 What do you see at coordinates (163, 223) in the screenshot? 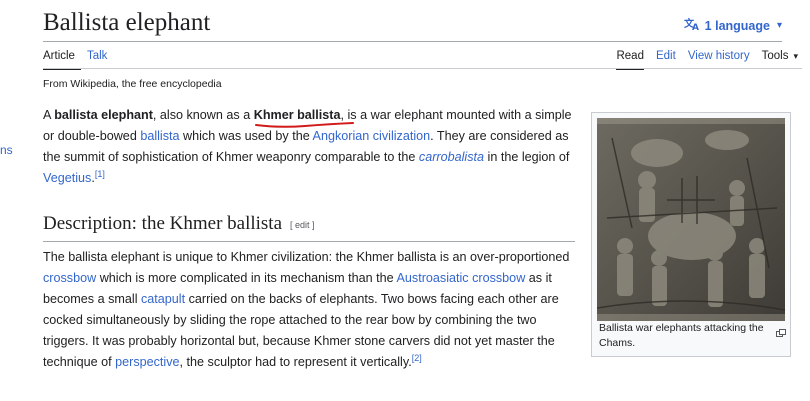
I see `section-heading-text: Description: the Khmer ballista` at bounding box center [163, 223].